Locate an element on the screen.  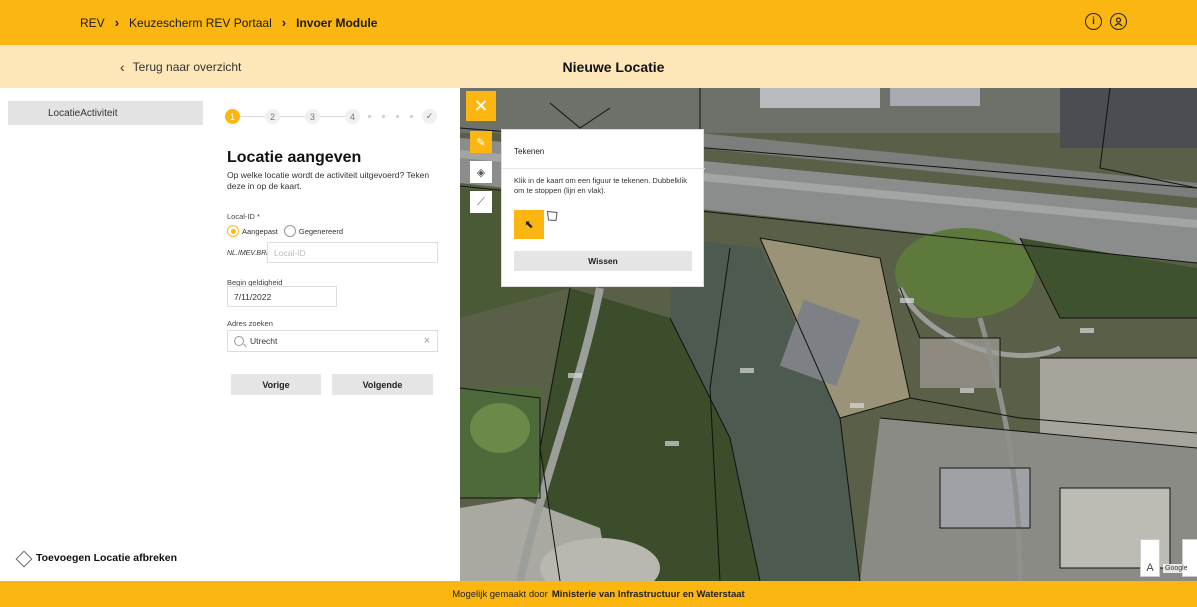
info-icon: i is located at coordinates (1093, 21).